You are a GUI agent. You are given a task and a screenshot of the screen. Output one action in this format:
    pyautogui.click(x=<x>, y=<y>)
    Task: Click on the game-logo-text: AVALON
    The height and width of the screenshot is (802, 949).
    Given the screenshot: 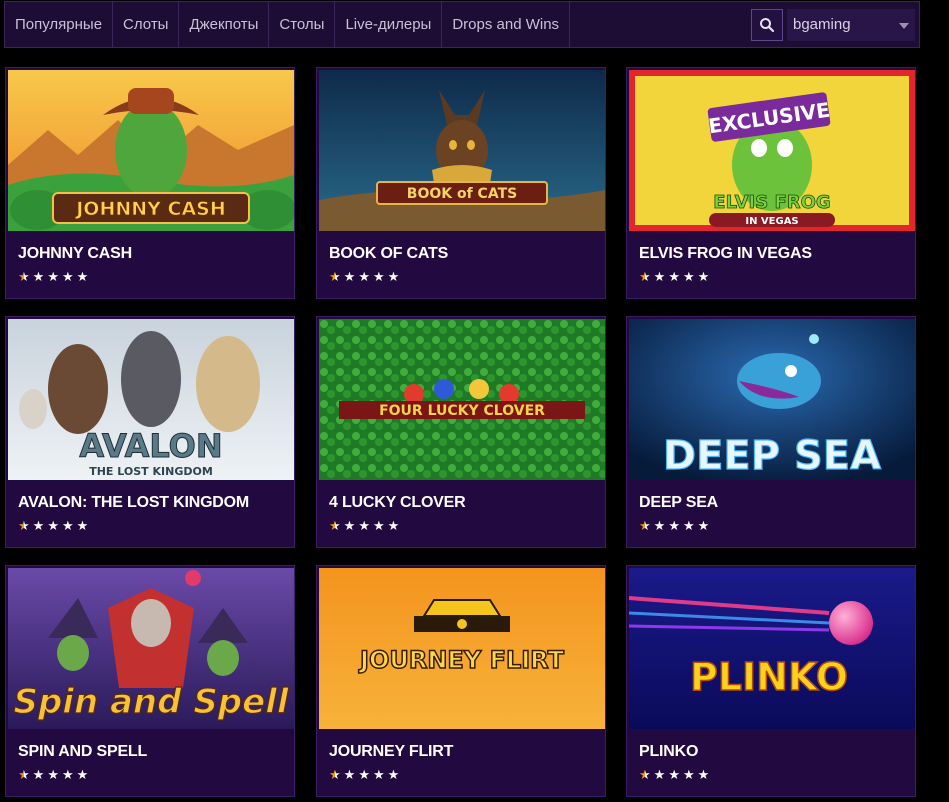 What is the action you would take?
    pyautogui.click(x=150, y=446)
    